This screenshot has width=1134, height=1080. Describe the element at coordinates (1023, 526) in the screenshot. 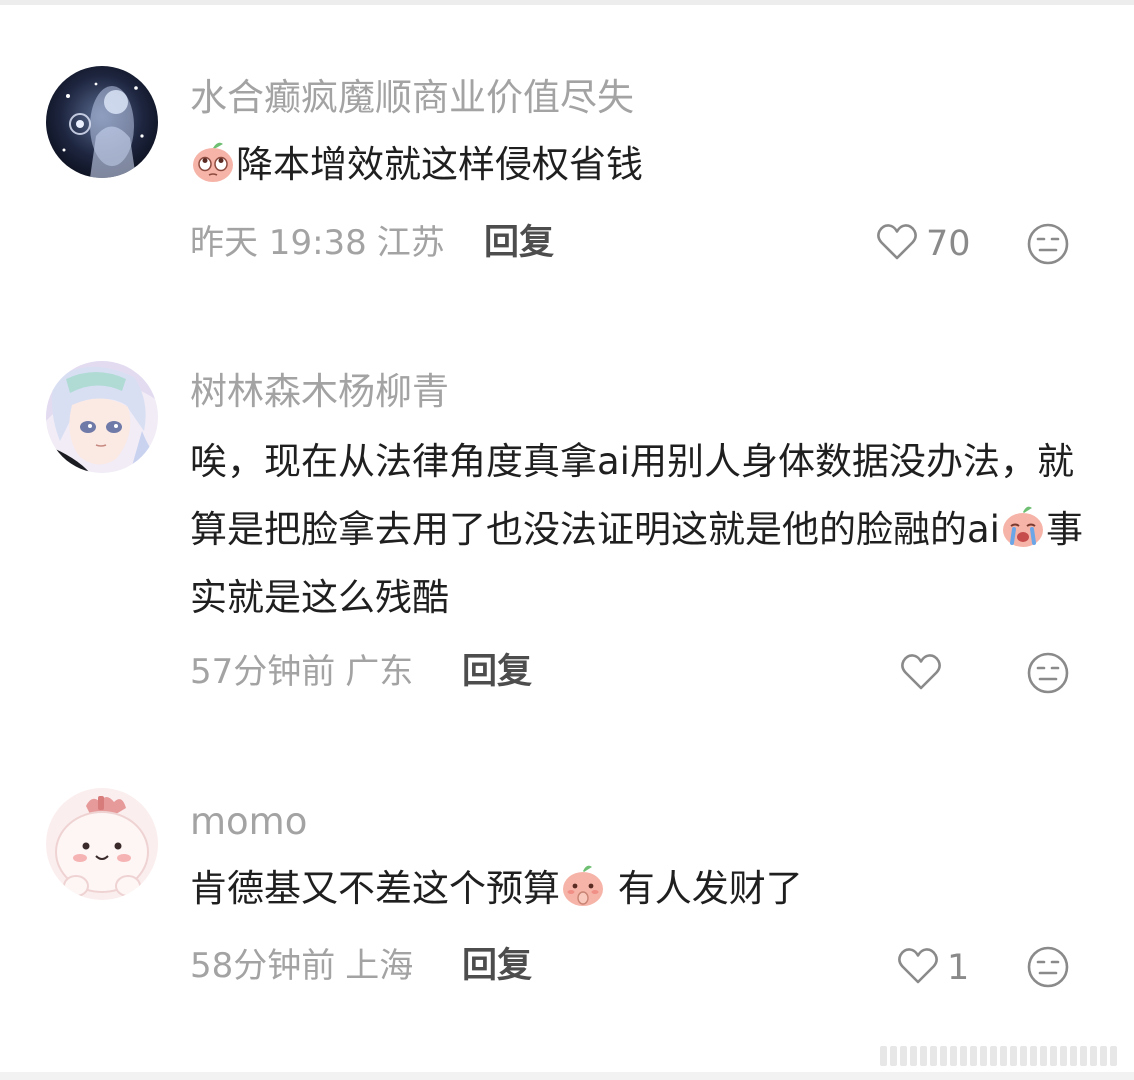

I see `emoji-crying-icon` at that location.